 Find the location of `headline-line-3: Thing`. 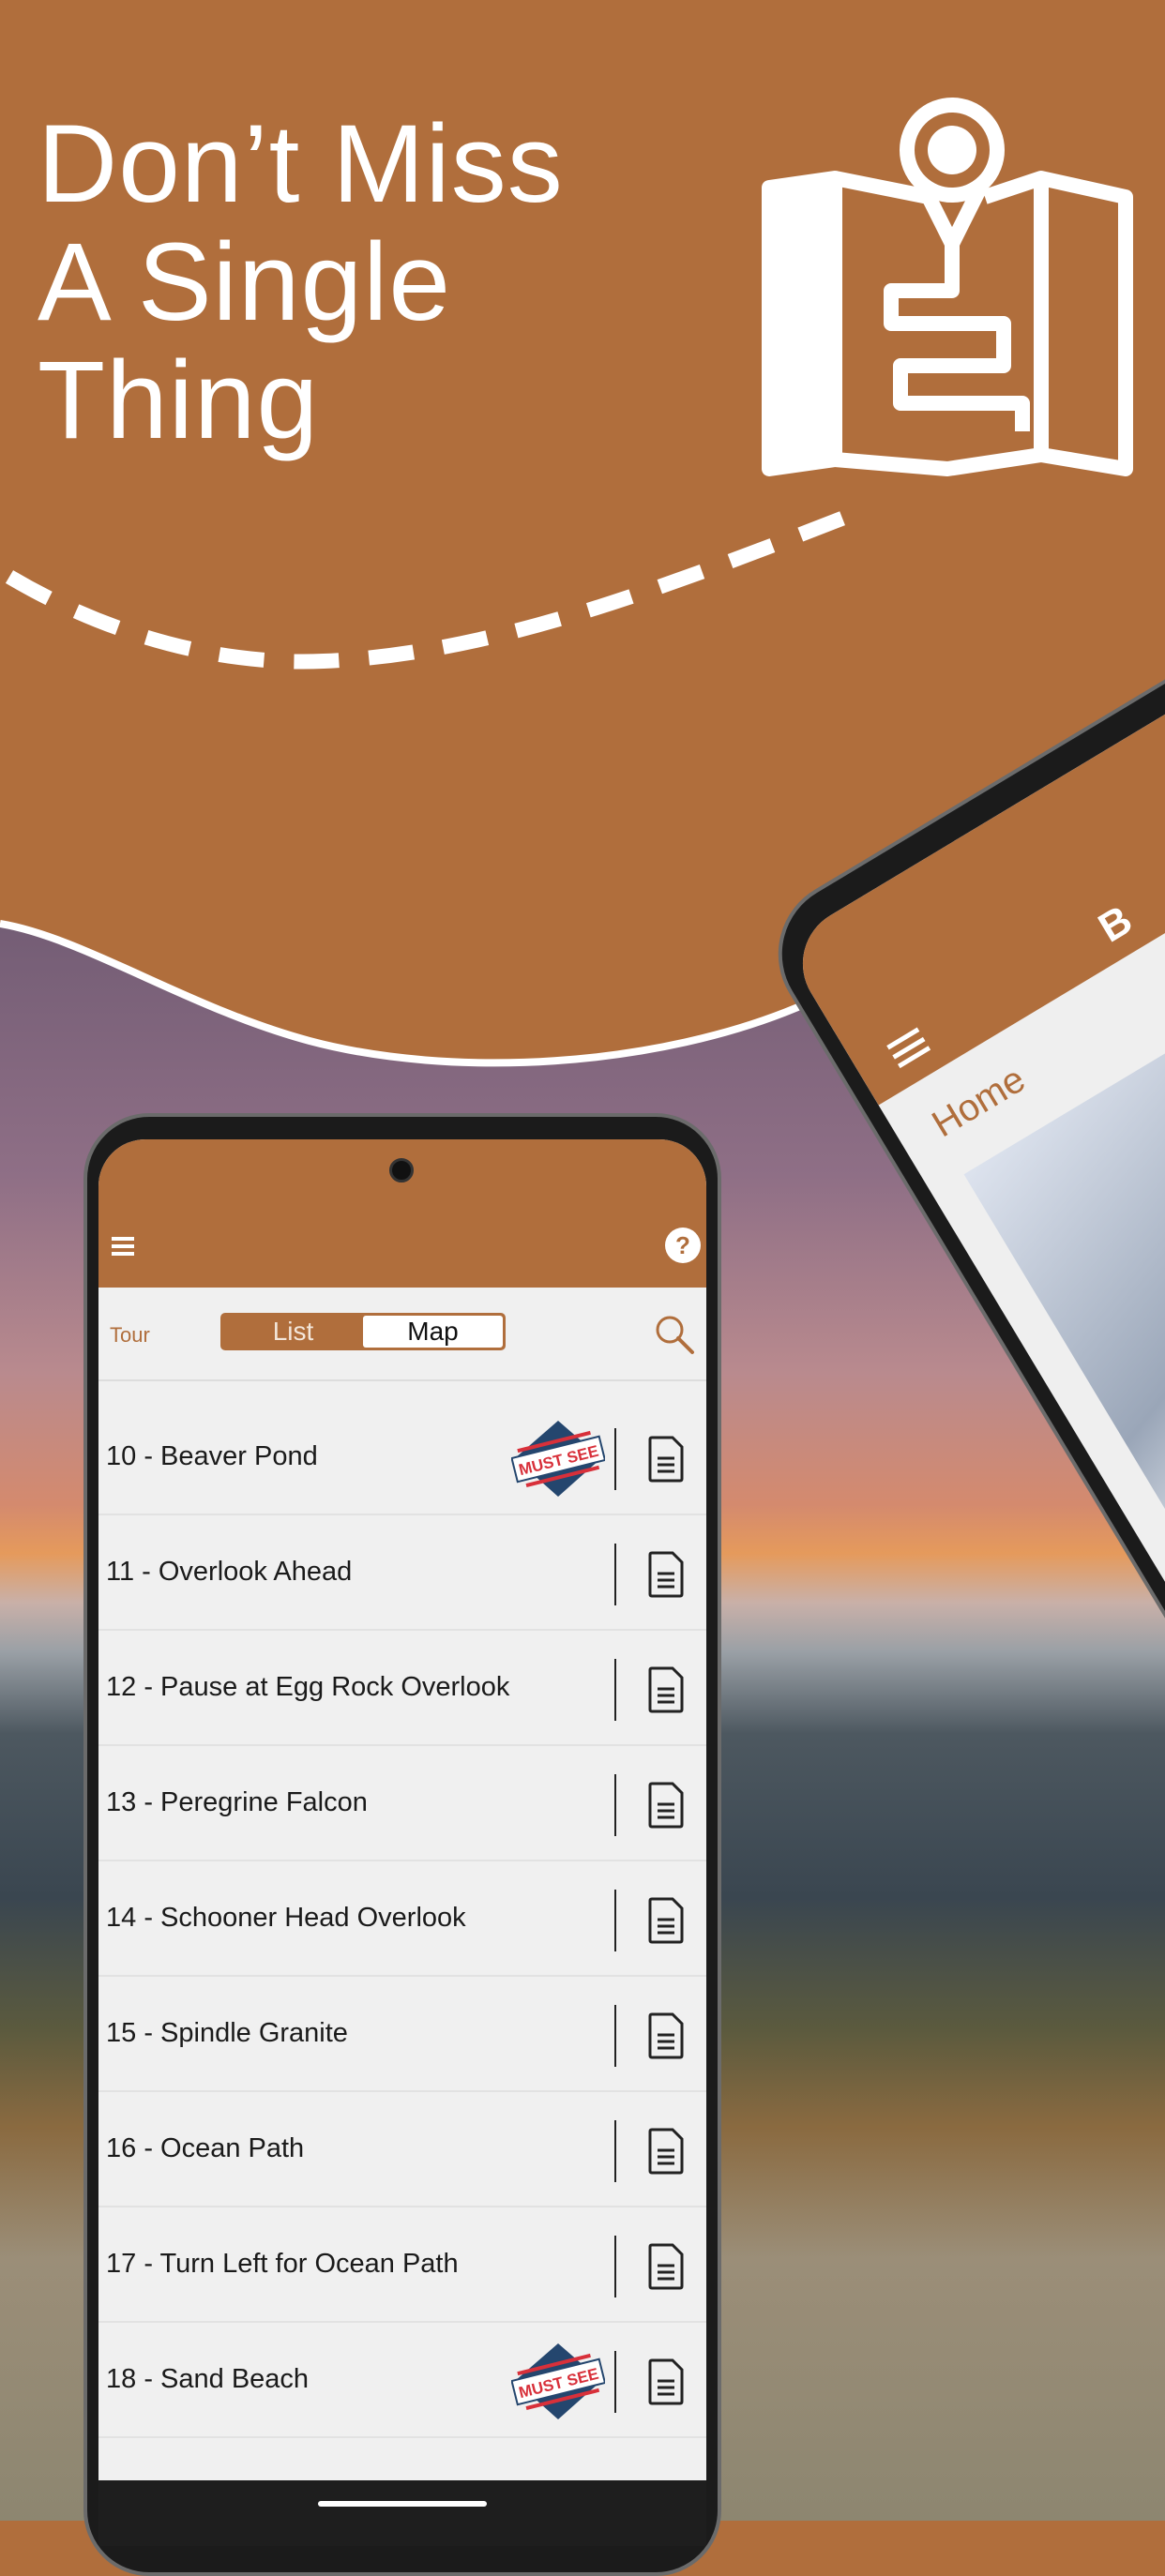

headline-line-3: Thing is located at coordinates (179, 400).